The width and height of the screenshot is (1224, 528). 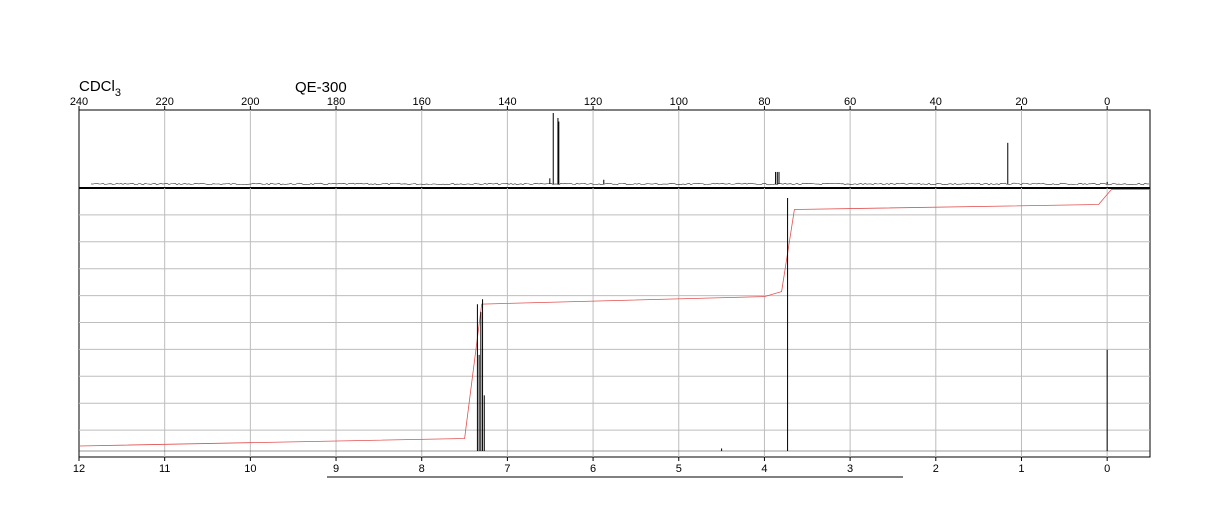 What do you see at coordinates (764, 102) in the screenshot?
I see `c13-tick-label: 80` at bounding box center [764, 102].